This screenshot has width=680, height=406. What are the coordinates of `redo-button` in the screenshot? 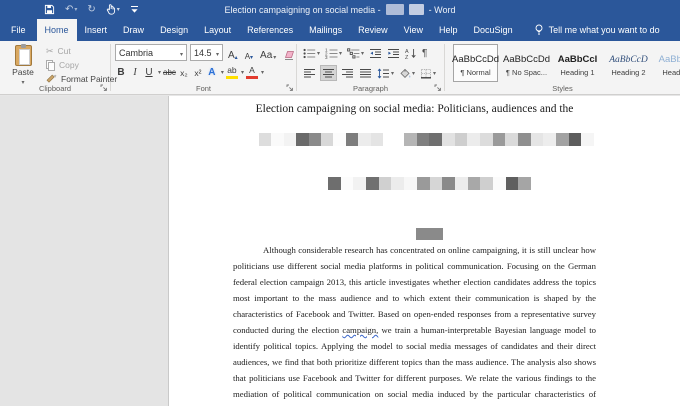 It's located at (91, 9).